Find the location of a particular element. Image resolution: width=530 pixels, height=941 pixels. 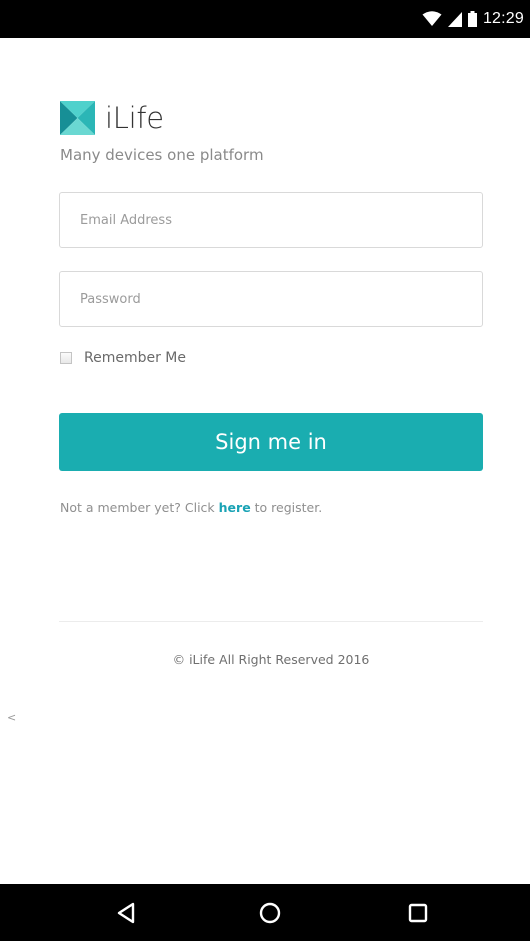

back-triangle-icon is located at coordinates (126, 913).